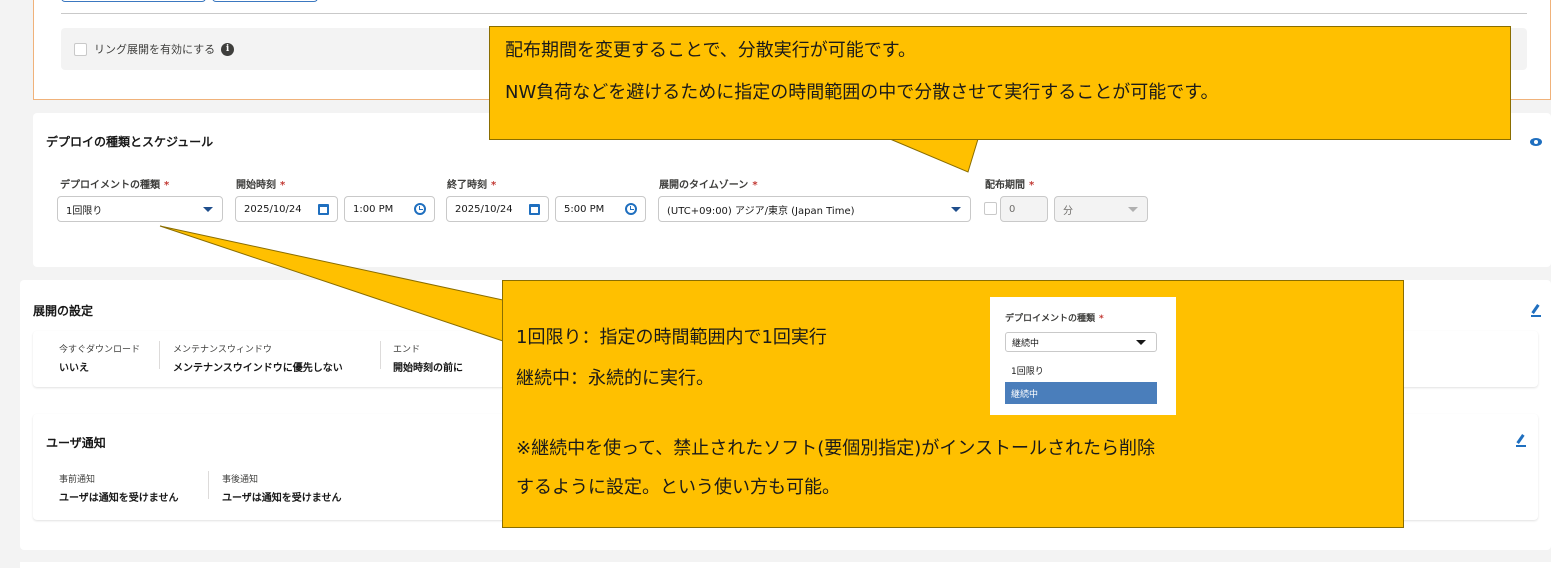 Image resolution: width=1551 pixels, height=568 pixels. I want to click on chevron-down-icon, so click(1141, 342).